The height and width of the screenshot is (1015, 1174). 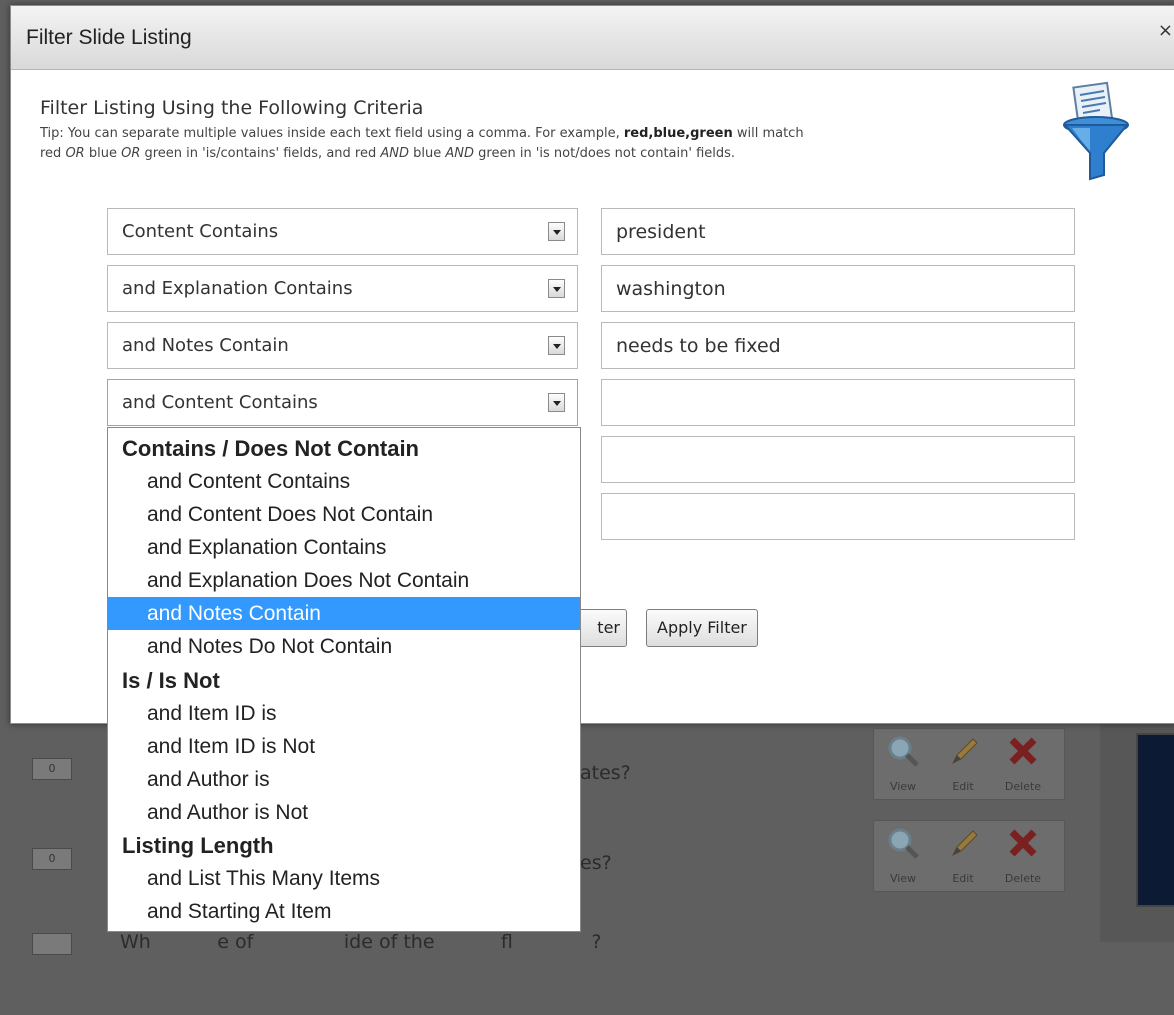 What do you see at coordinates (342, 345) in the screenshot?
I see `criteria-select-3: and Notes Contain` at bounding box center [342, 345].